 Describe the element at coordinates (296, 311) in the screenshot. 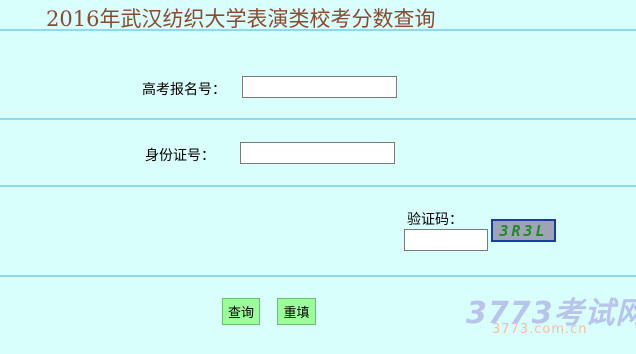

I see `reset-button: 重填` at that location.